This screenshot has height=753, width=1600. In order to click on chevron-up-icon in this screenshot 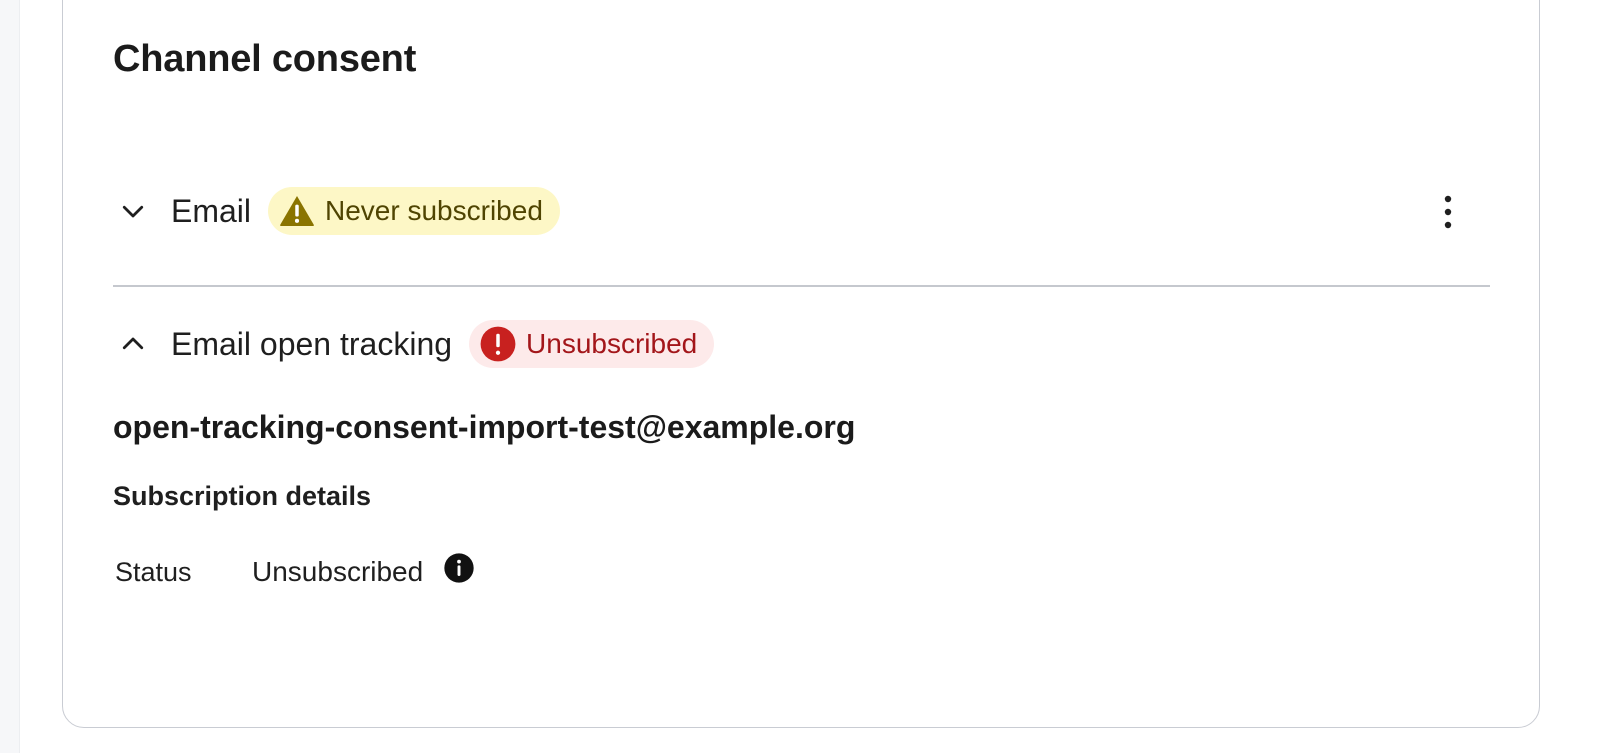, I will do `click(133, 344)`.